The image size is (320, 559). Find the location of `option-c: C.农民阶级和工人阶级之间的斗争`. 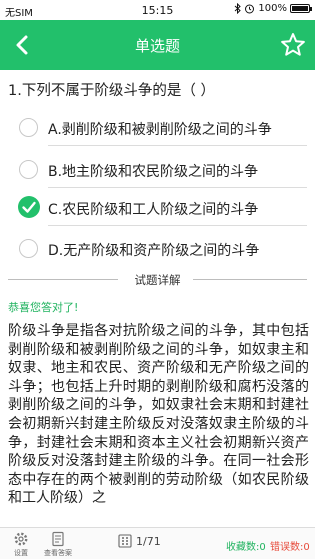

option-c: C.农民阶级和工人阶级之间的斗争 is located at coordinates (157, 208).